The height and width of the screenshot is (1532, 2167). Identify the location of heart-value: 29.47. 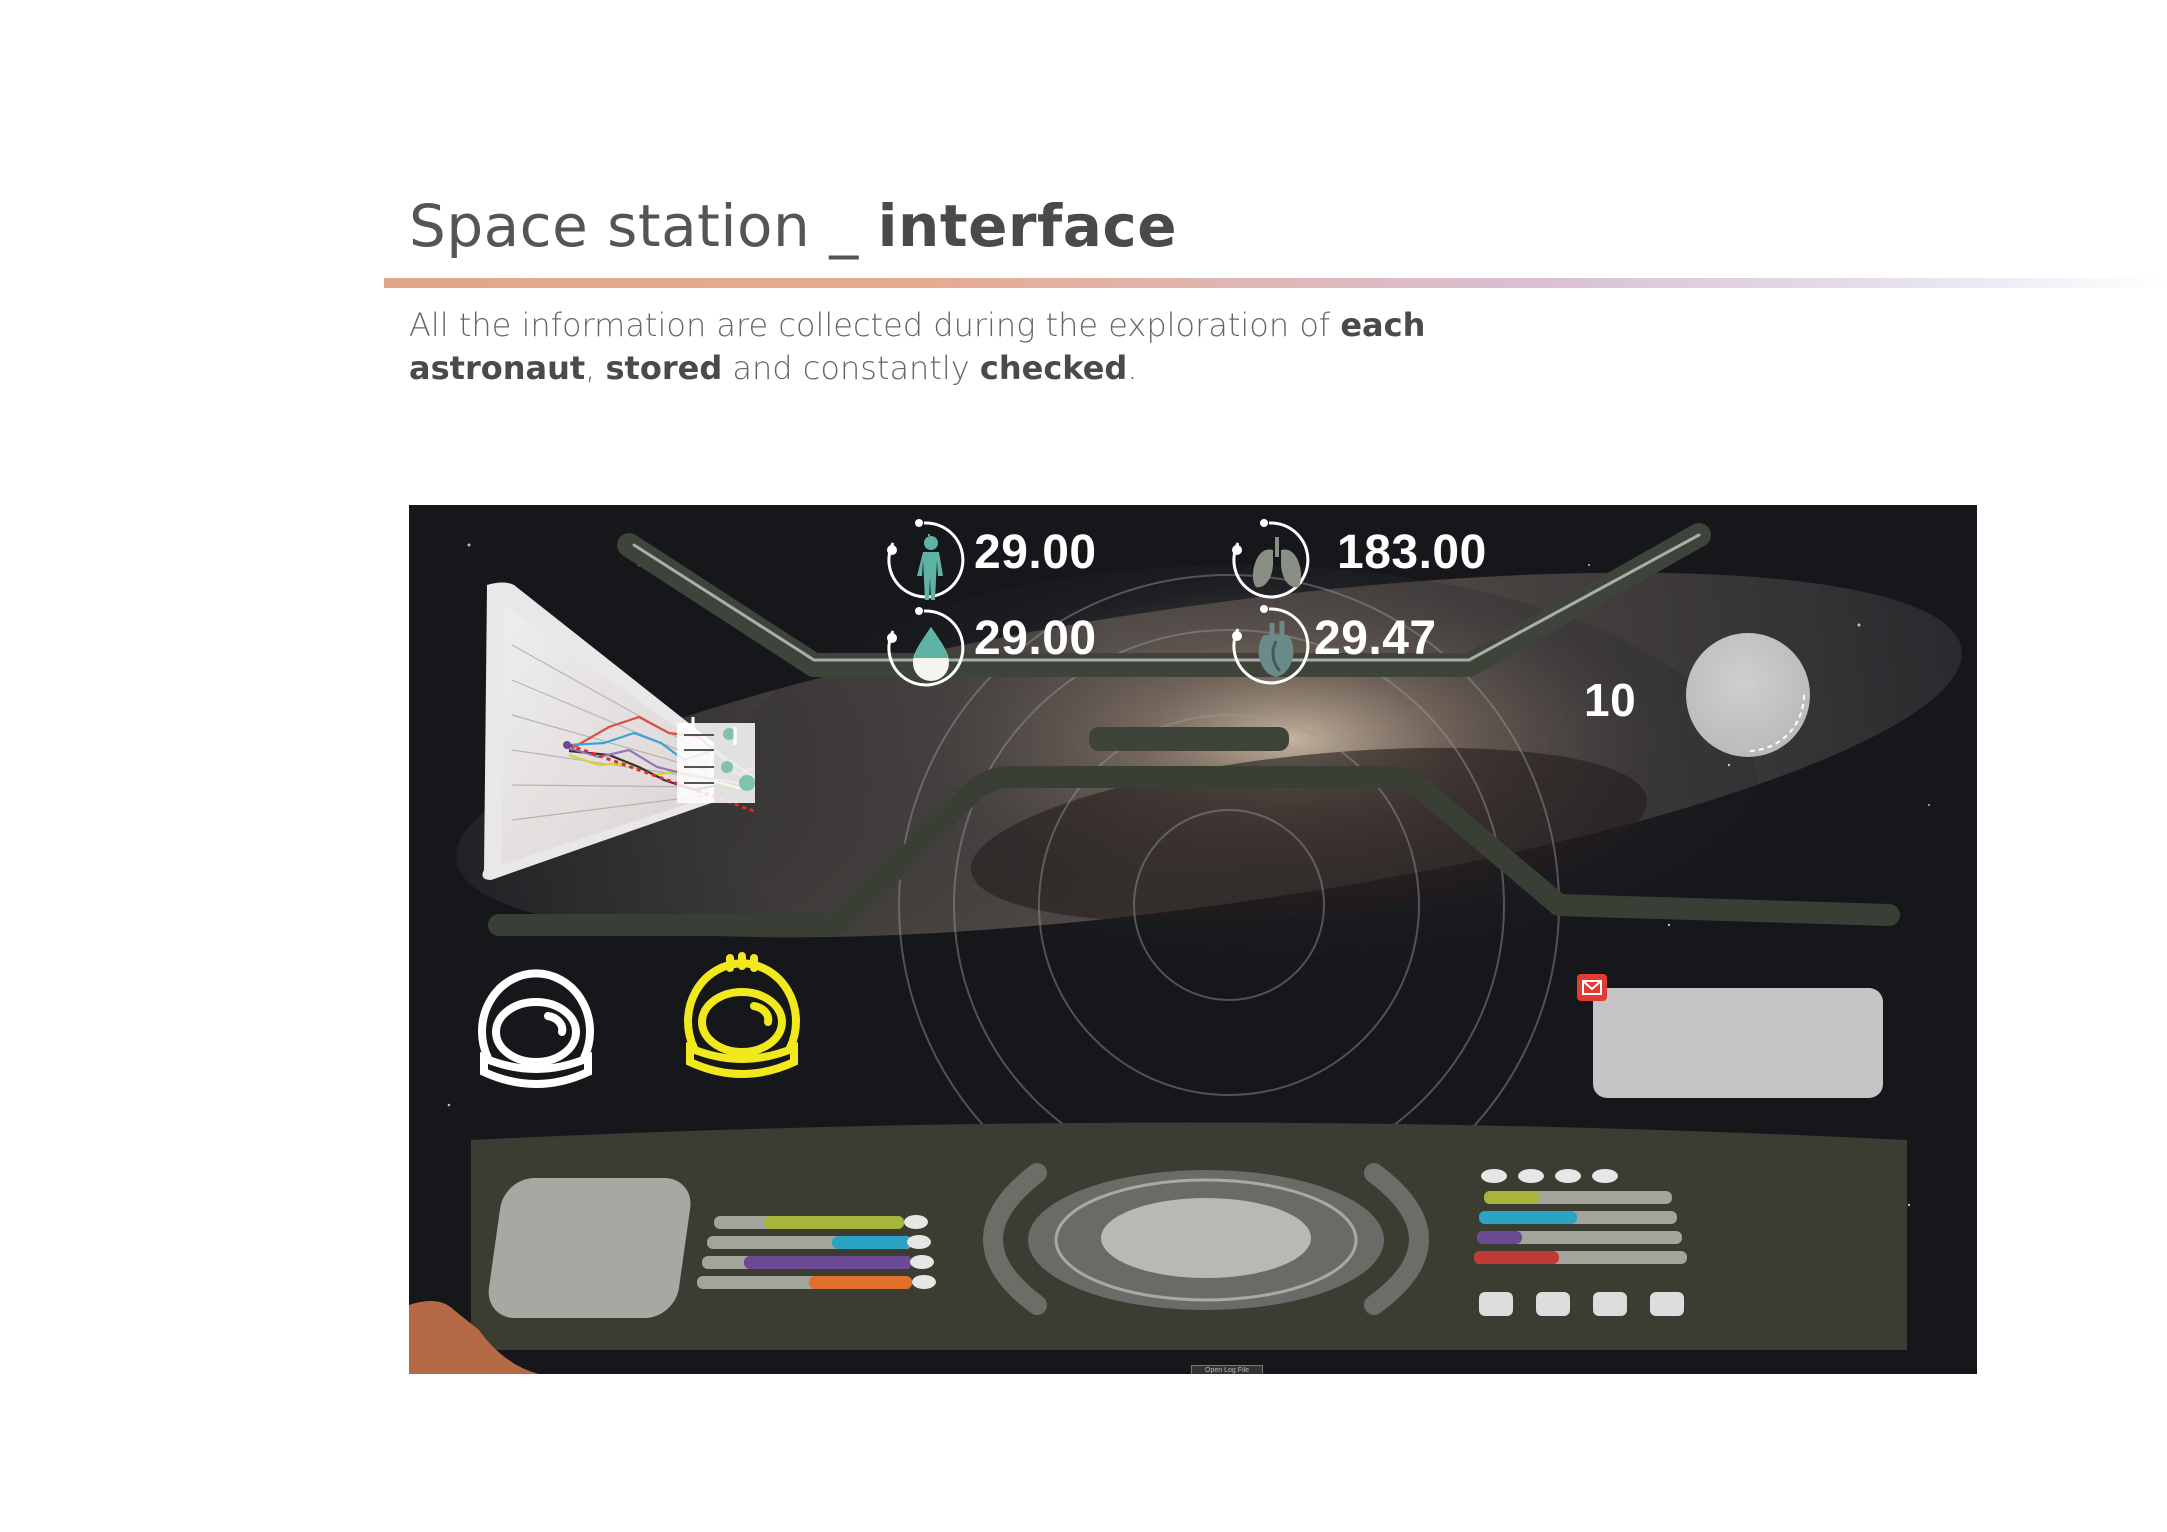
(1375, 638).